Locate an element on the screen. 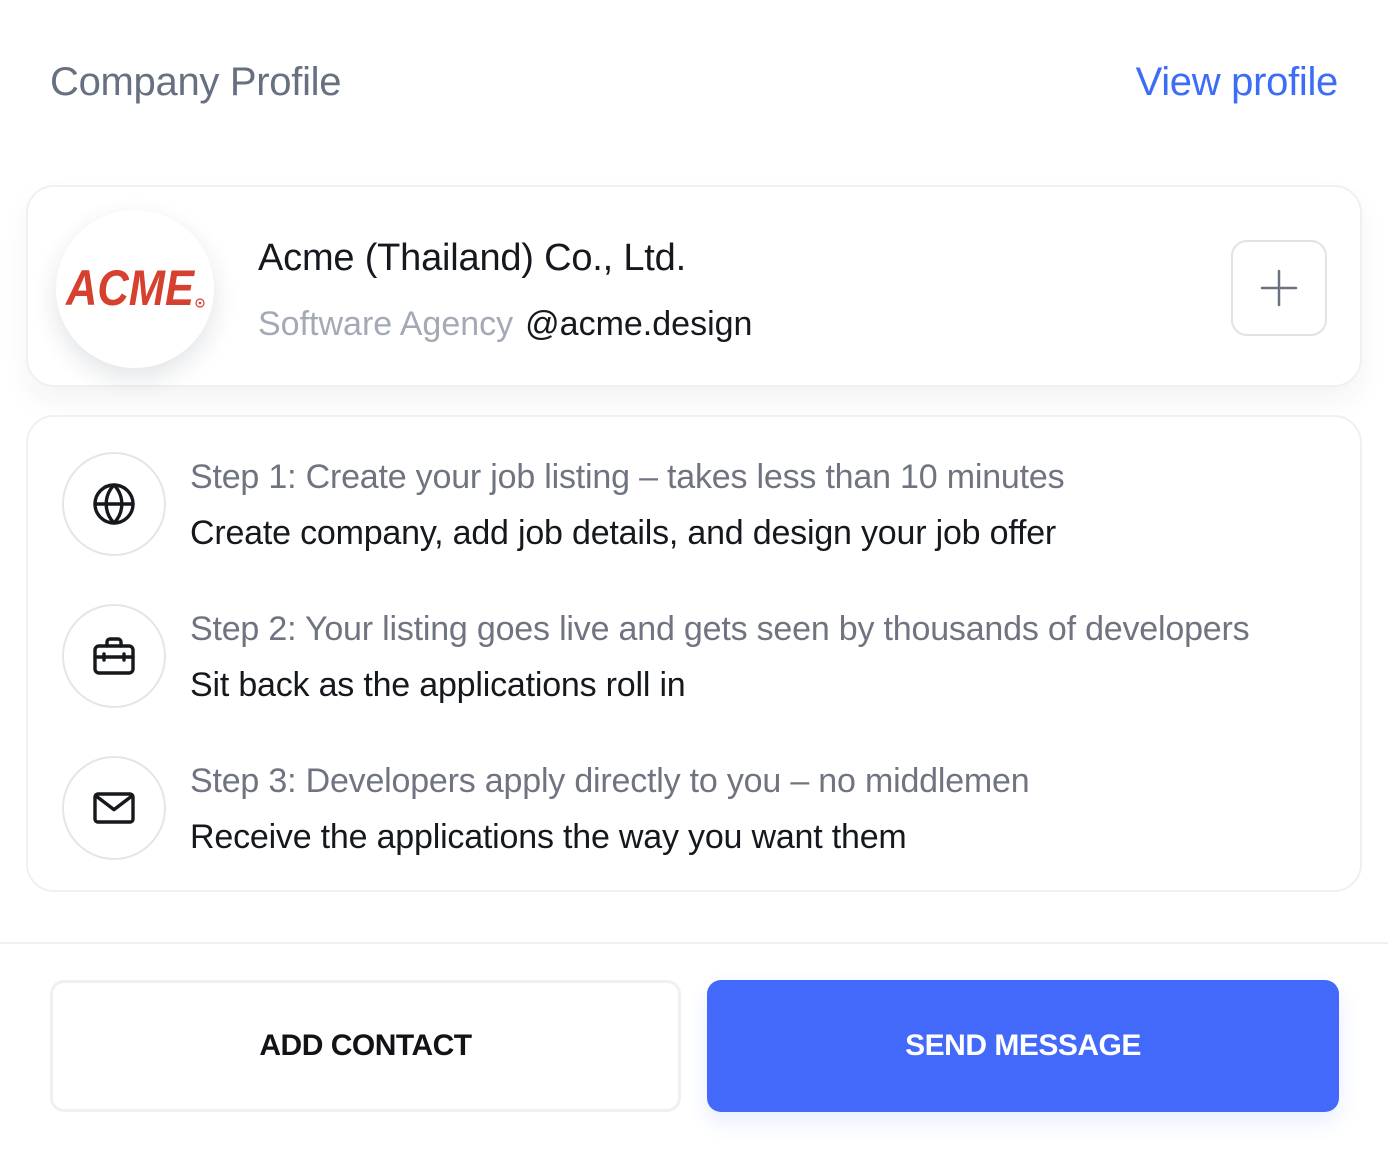  panel-header: Company Profile View profile is located at coordinates (694, 82).